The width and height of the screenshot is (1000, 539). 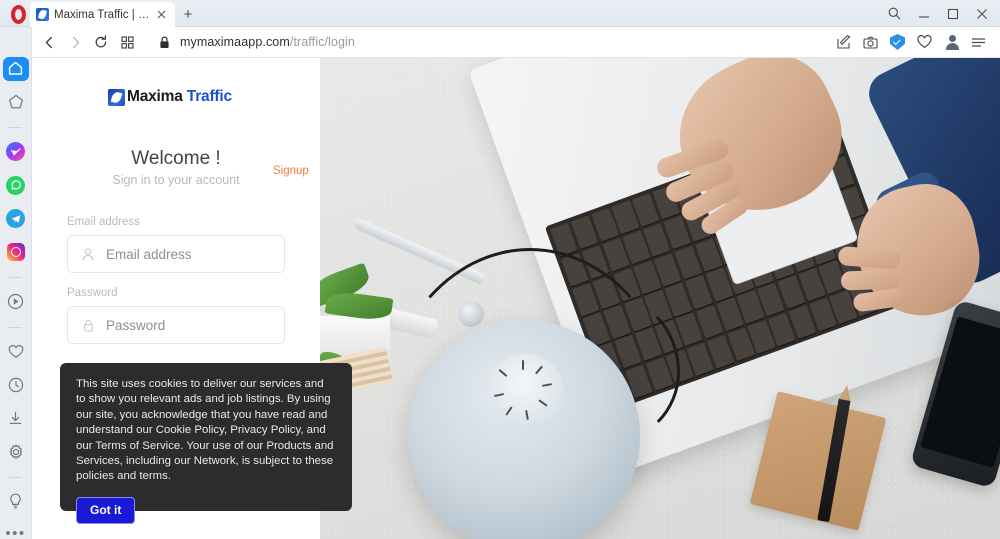 I want to click on url-text: mymaximaapp.com/traffic/login, so click(x=267, y=42).